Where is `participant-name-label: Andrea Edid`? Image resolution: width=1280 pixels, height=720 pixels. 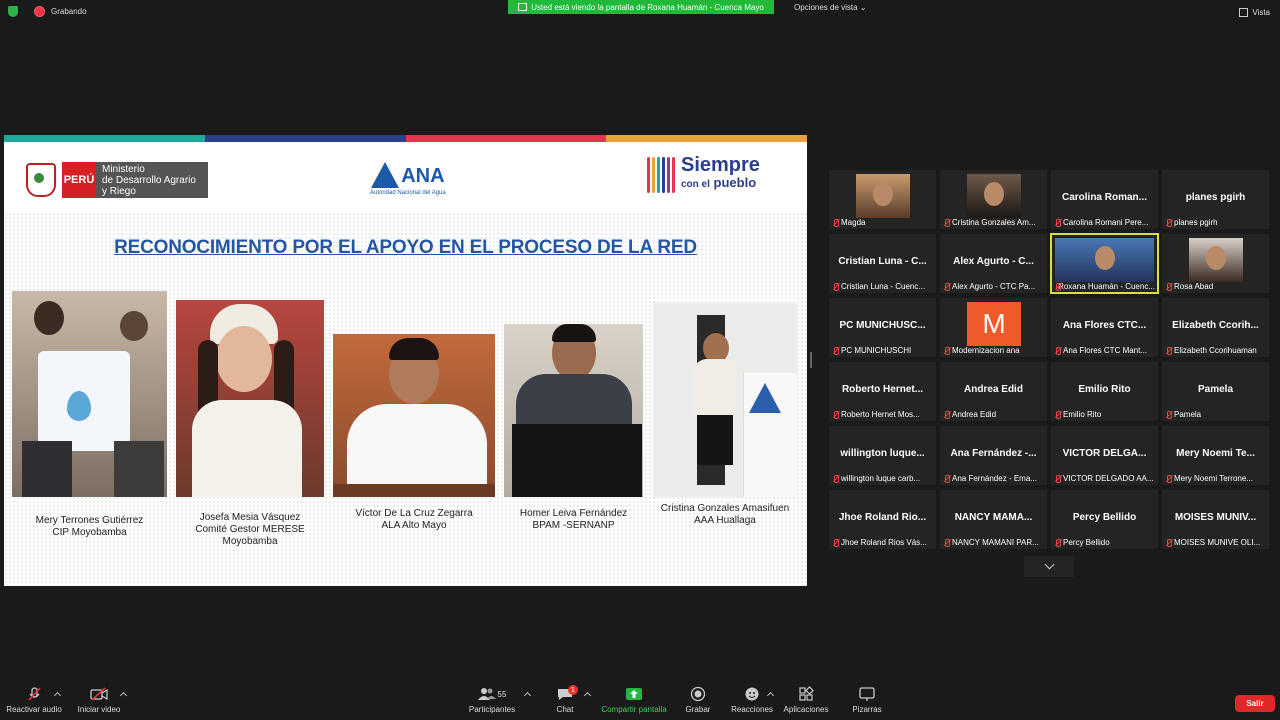
participant-name-label: Andrea Edid is located at coordinates (994, 414).